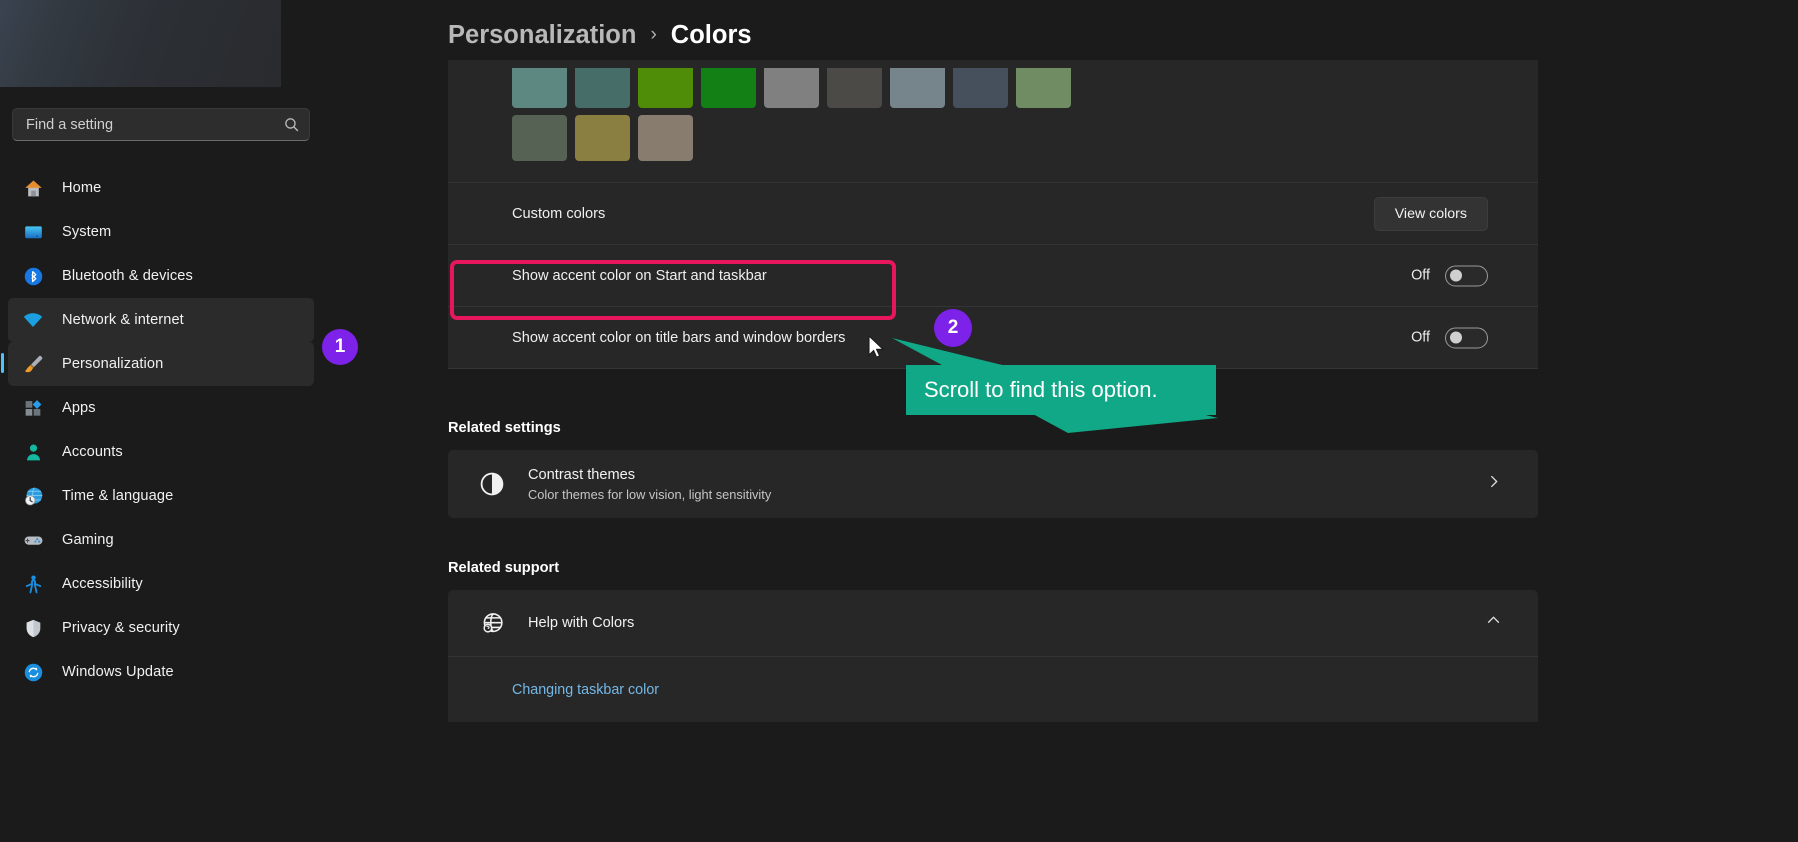  Describe the element at coordinates (33, 232) in the screenshot. I see `system-icon` at that location.